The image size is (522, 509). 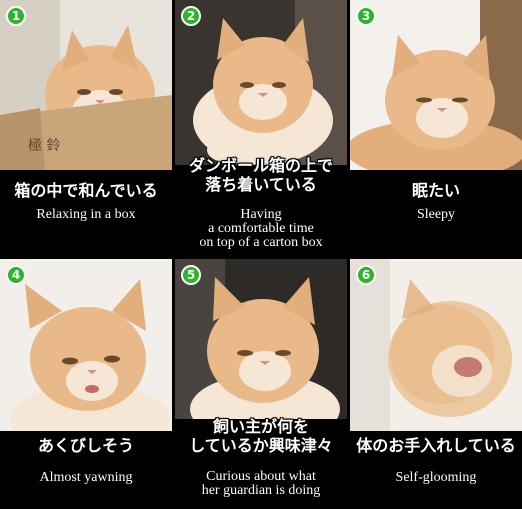 What do you see at coordinates (436, 345) in the screenshot?
I see `photo-self-grooming` at bounding box center [436, 345].